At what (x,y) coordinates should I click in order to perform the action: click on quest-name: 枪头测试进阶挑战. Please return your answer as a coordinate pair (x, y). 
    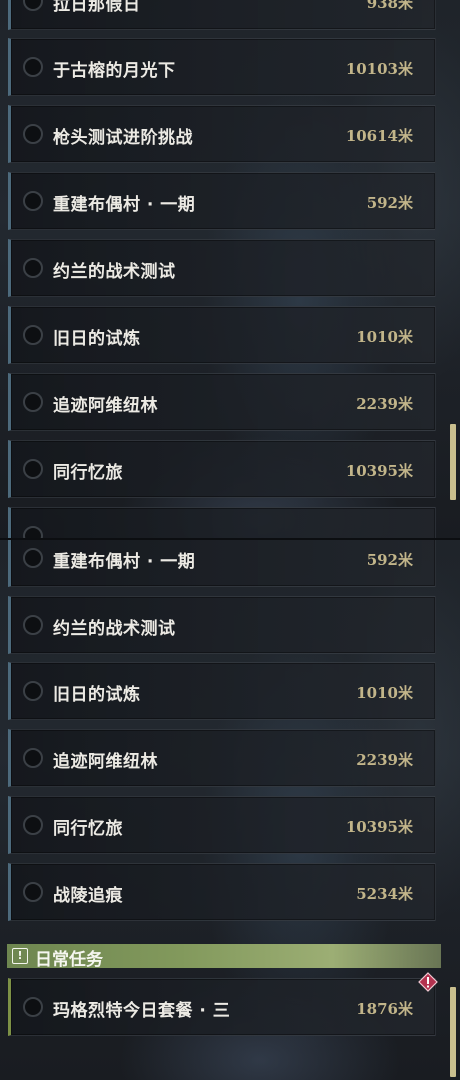
    Looking at the image, I should click on (123, 138).